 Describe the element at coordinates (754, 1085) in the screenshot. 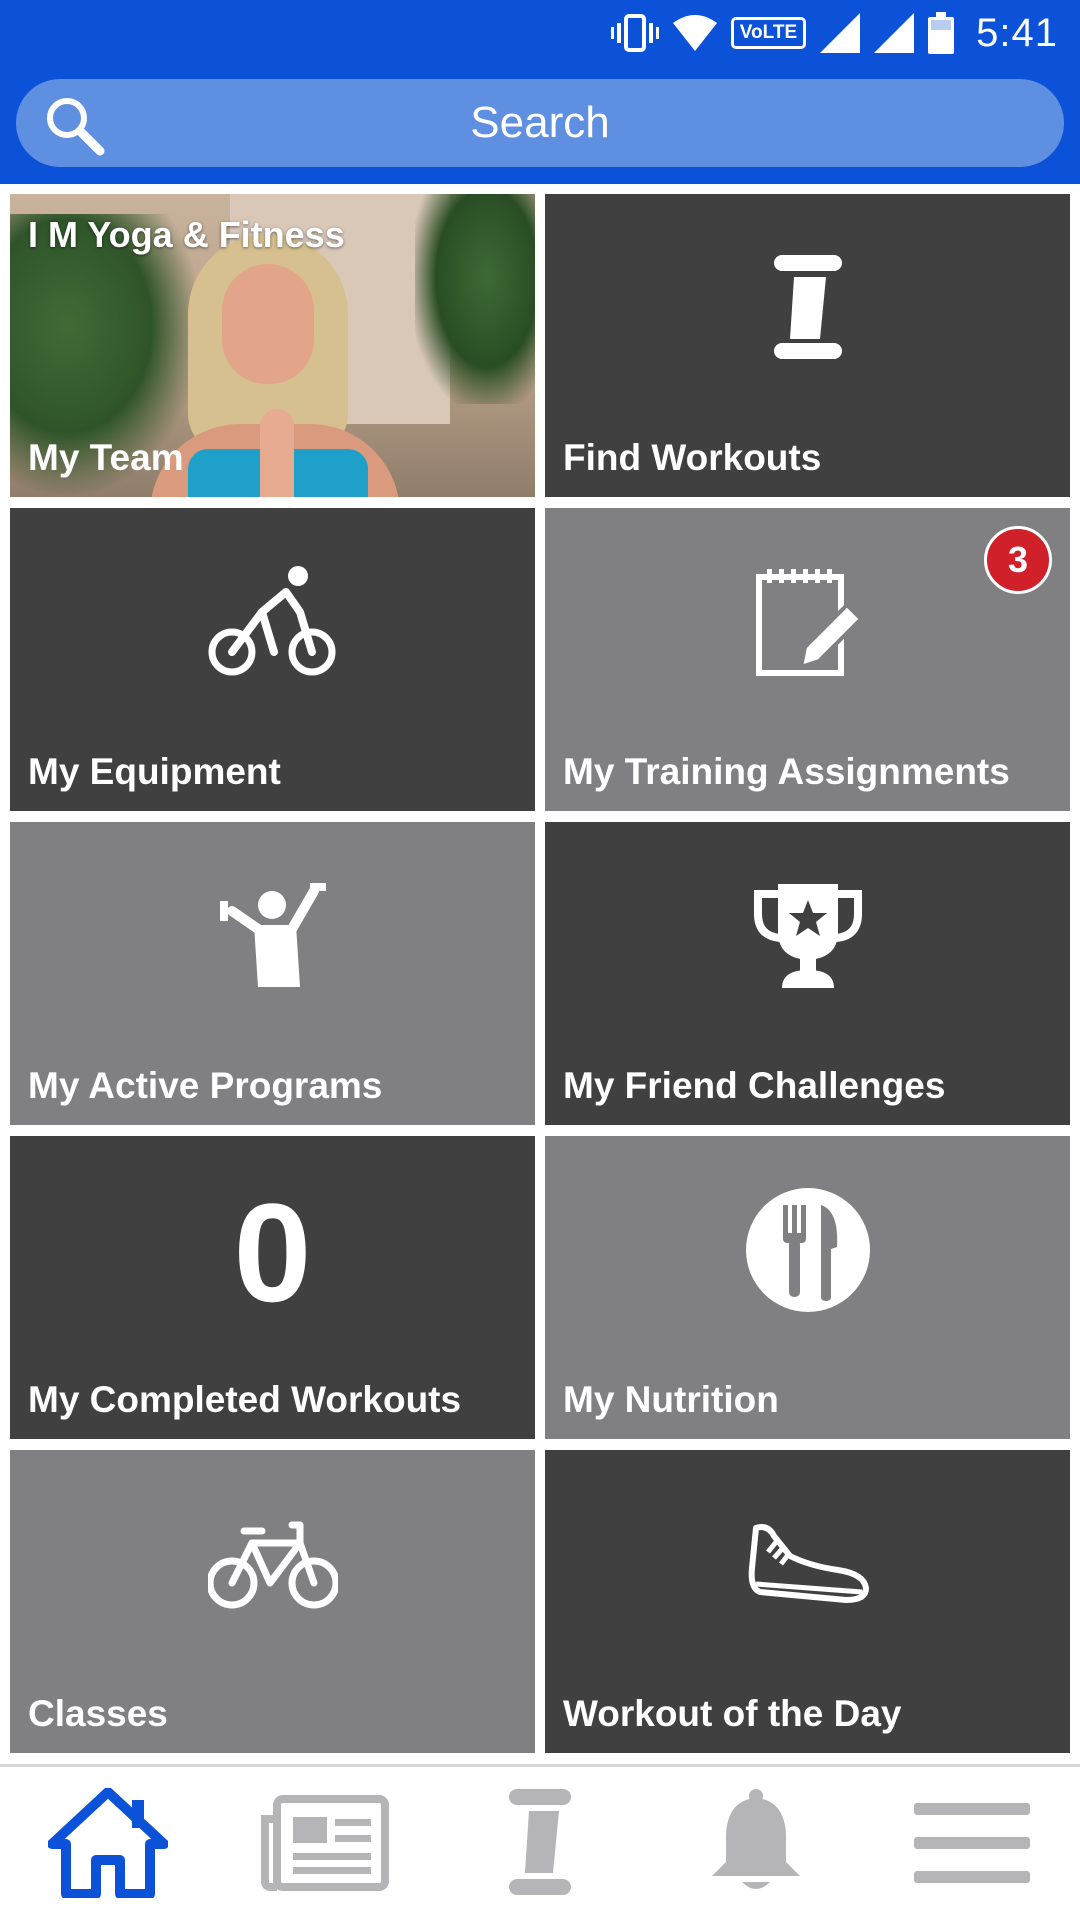

I see `tile-label: My Friend Challenges` at that location.